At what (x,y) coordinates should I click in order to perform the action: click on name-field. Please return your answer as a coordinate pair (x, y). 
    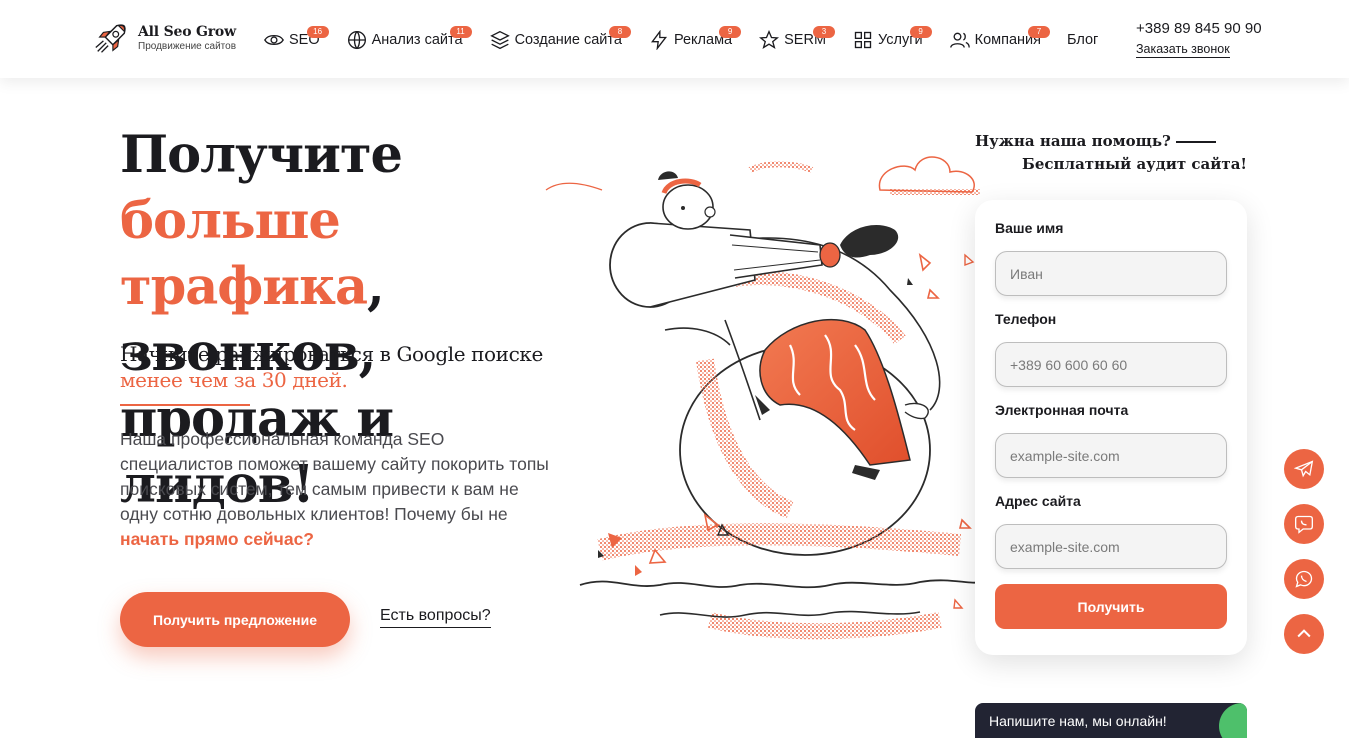
    Looking at the image, I should click on (1111, 273).